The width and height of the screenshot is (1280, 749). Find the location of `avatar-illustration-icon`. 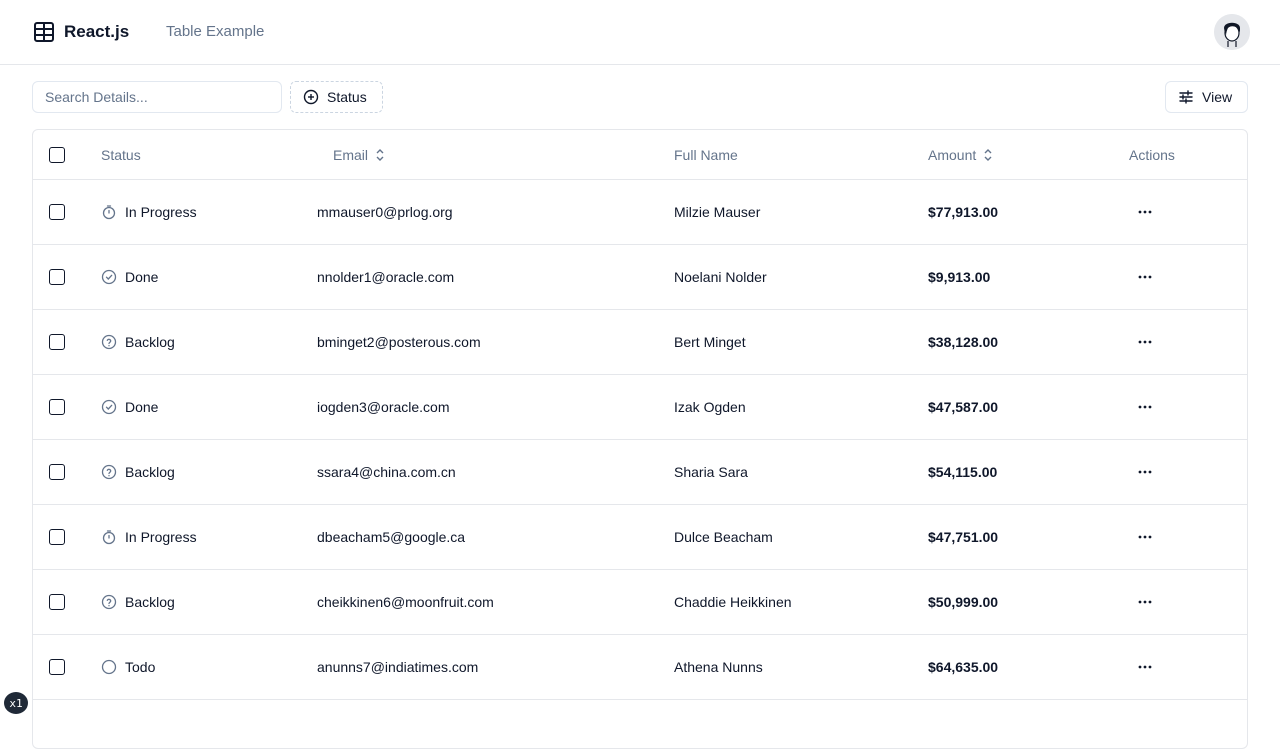

avatar-illustration-icon is located at coordinates (1232, 32).